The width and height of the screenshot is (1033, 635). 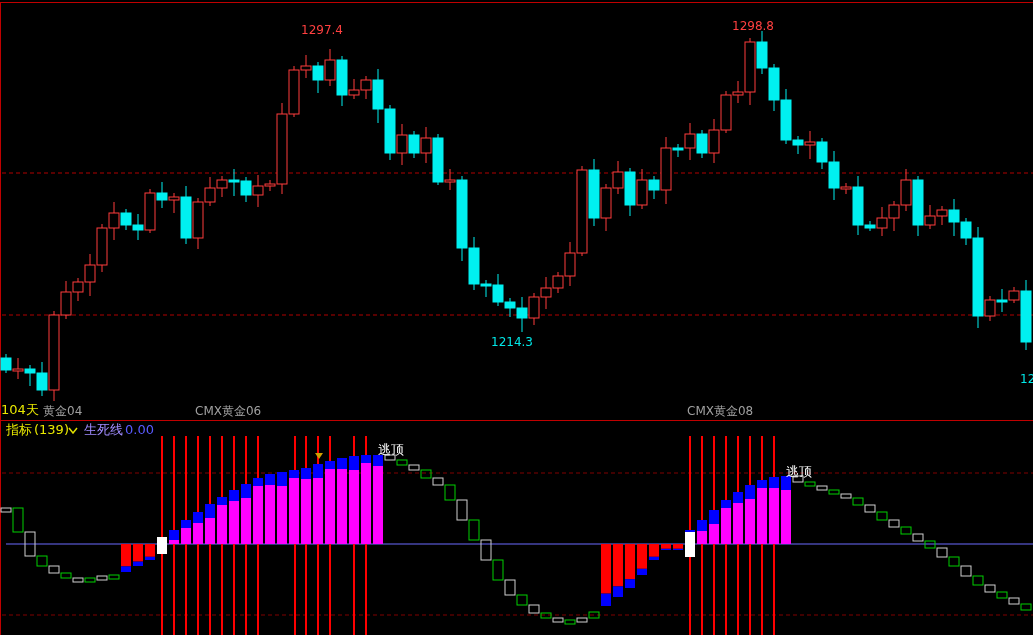 What do you see at coordinates (512, 342) in the screenshot?
I see `low-price-label: 1214.3` at bounding box center [512, 342].